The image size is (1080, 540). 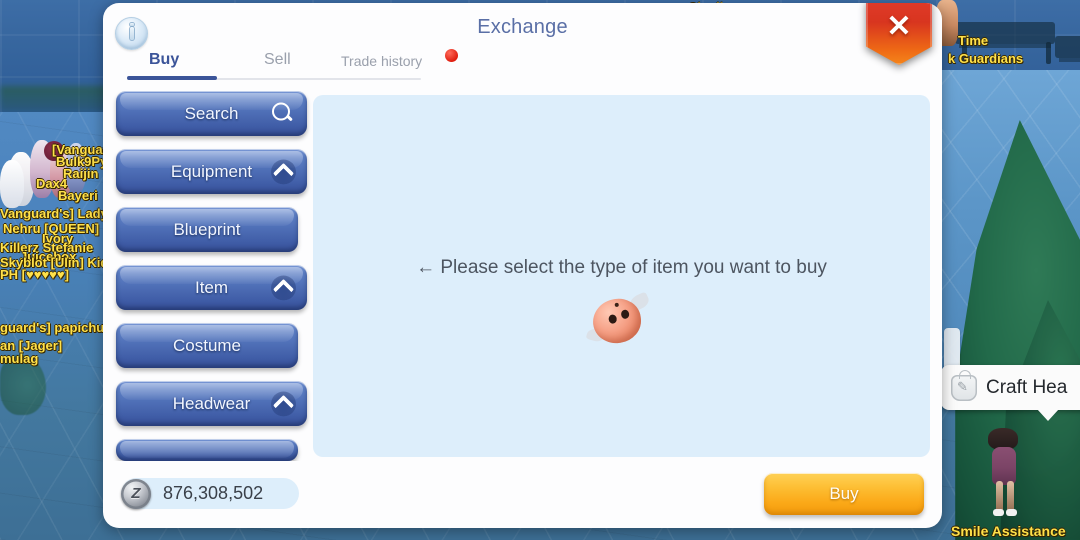 What do you see at coordinates (19, 358) in the screenshot?
I see `player-name-label: mulag` at bounding box center [19, 358].